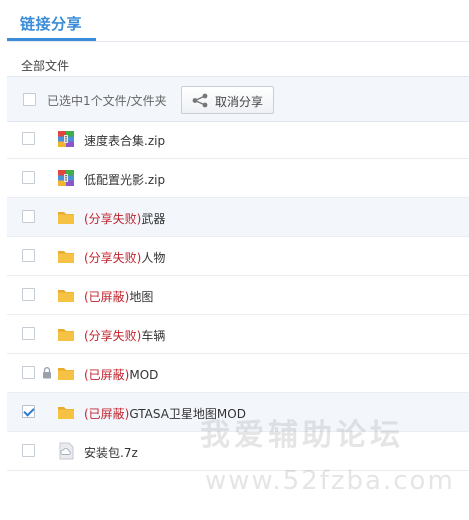 The height and width of the screenshot is (520, 469). What do you see at coordinates (238, 451) in the screenshot?
I see `file-row: 安装包.7z` at bounding box center [238, 451].